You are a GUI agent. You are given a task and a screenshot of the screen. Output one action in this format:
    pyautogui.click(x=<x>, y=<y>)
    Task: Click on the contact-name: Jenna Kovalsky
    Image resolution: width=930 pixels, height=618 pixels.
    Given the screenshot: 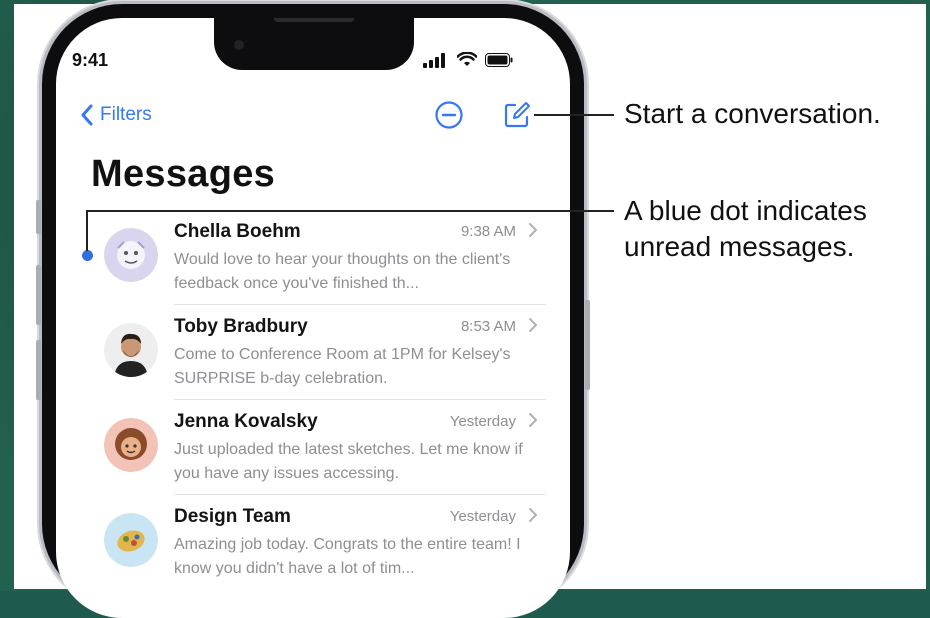 What is the action you would take?
    pyautogui.click(x=246, y=421)
    